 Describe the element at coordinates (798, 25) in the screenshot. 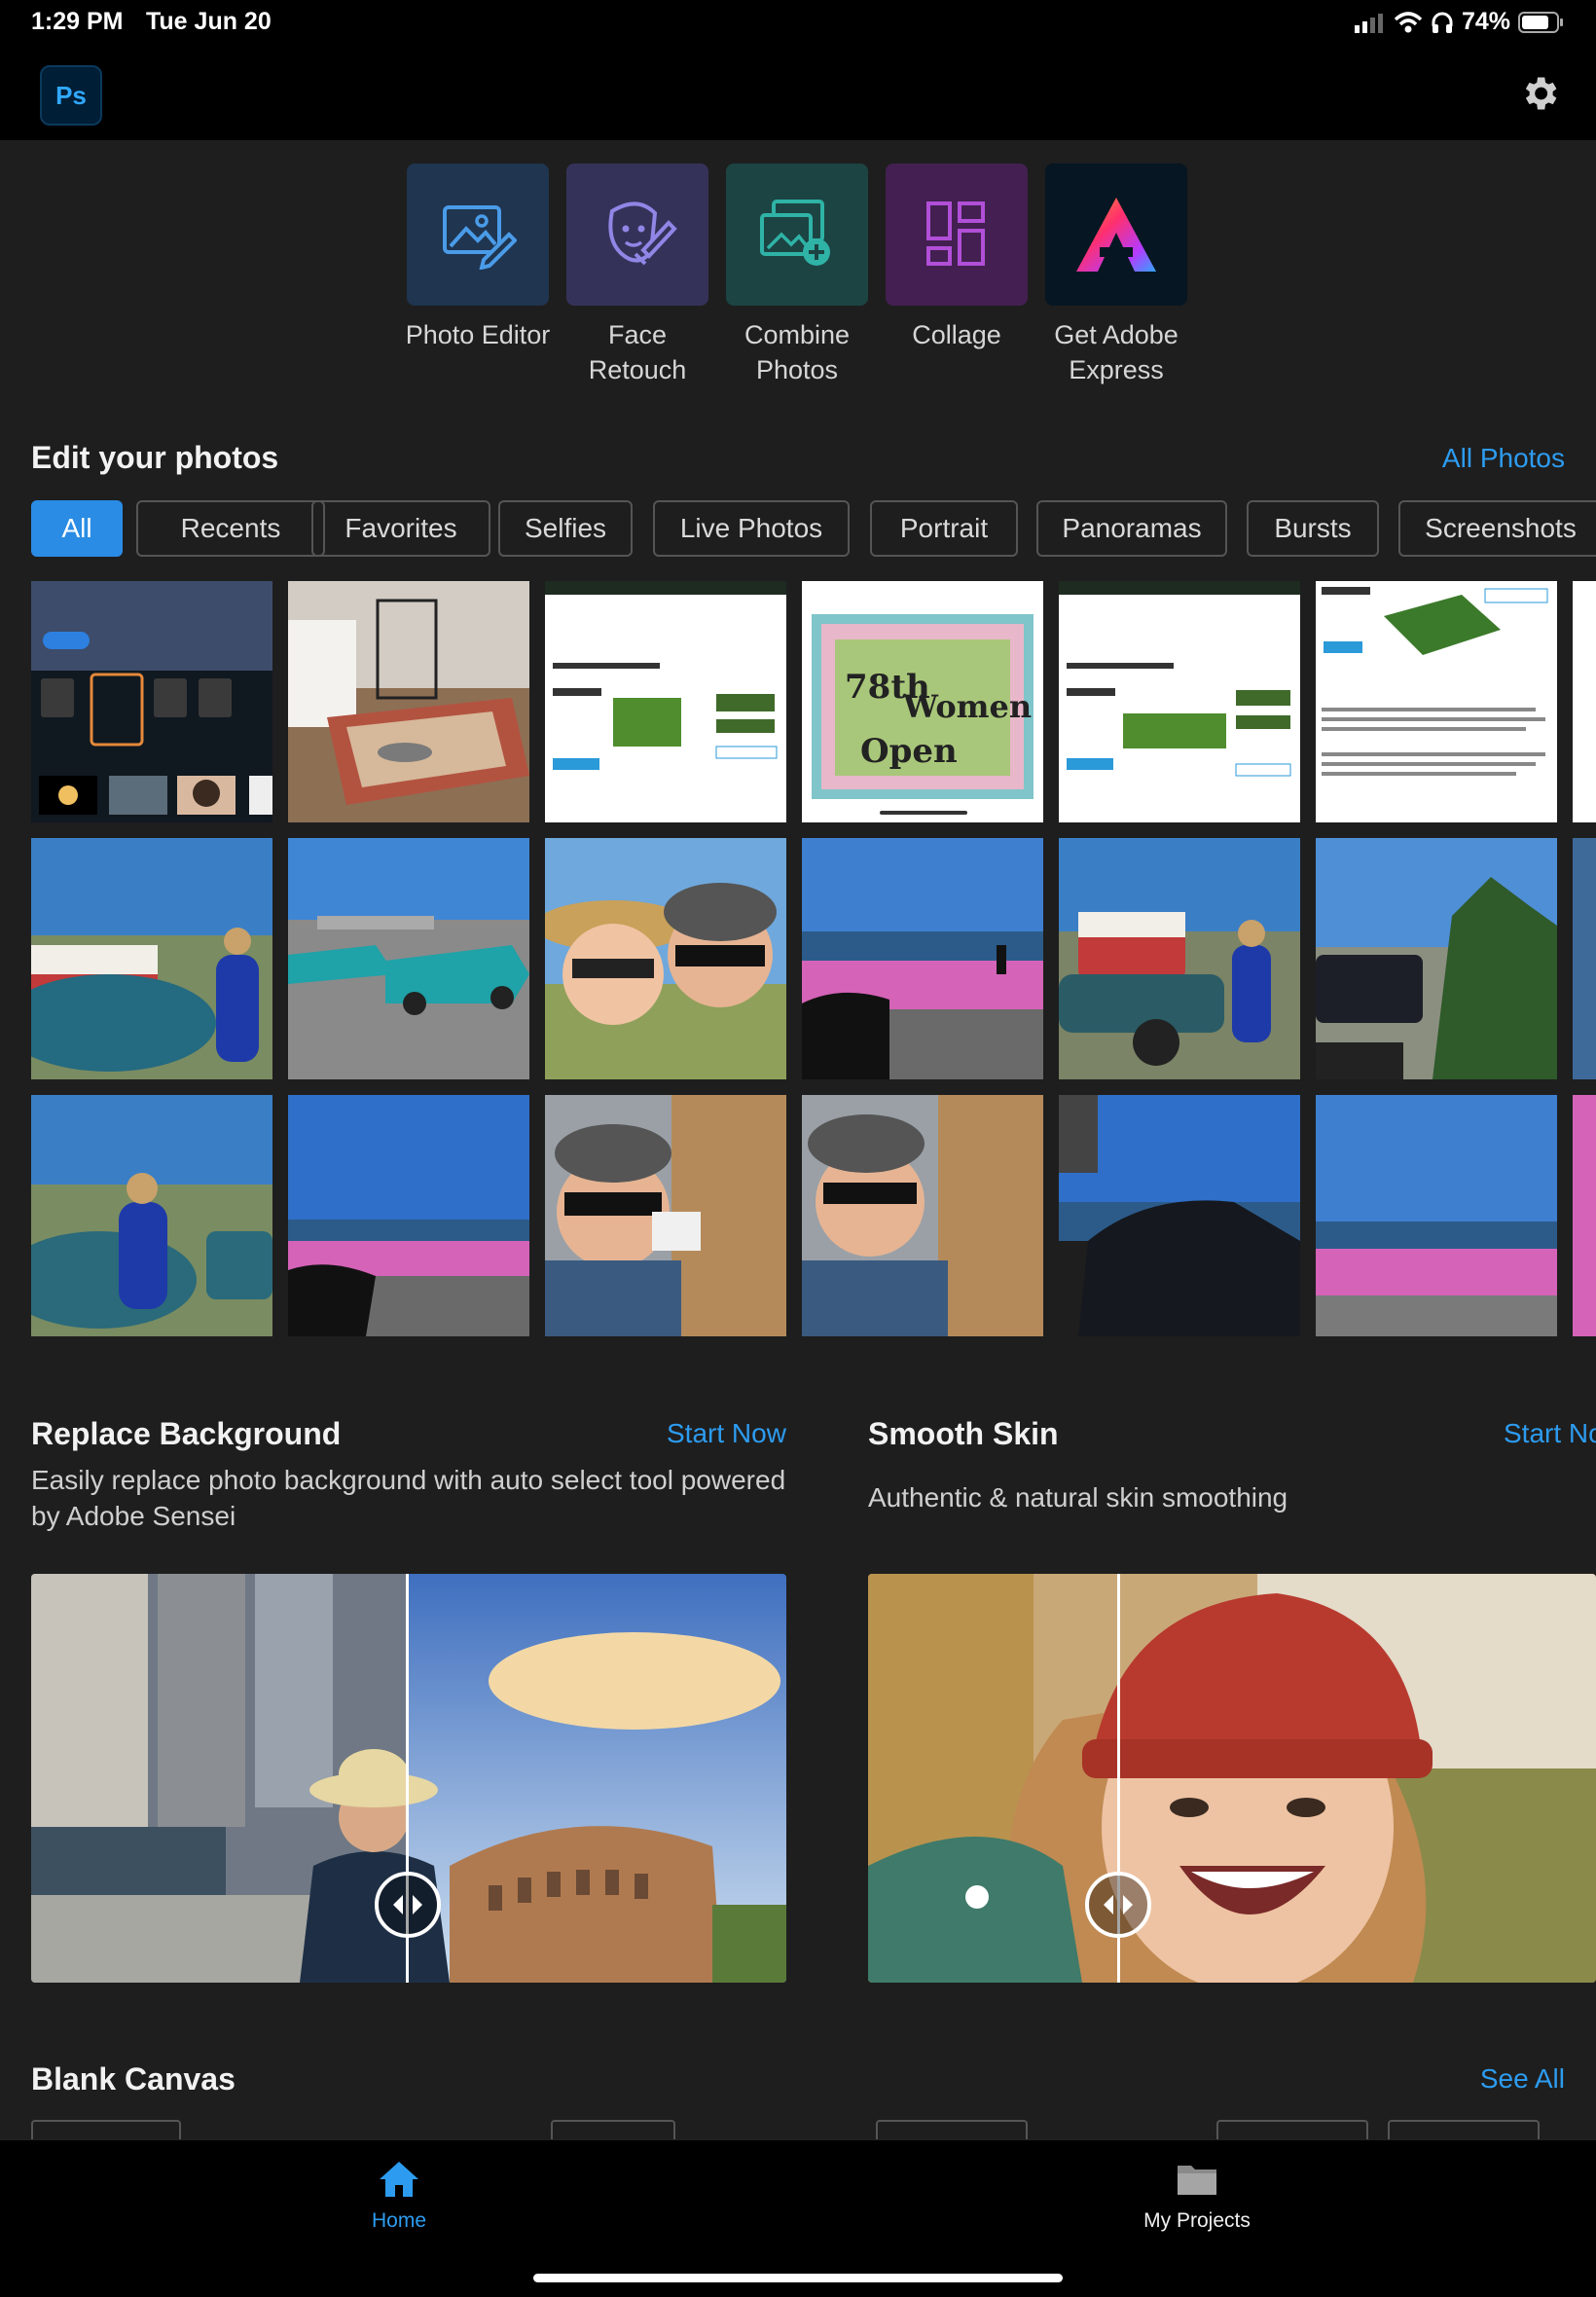

I see `status-bar: 1:29 PM Tue Jun 20 74%` at that location.